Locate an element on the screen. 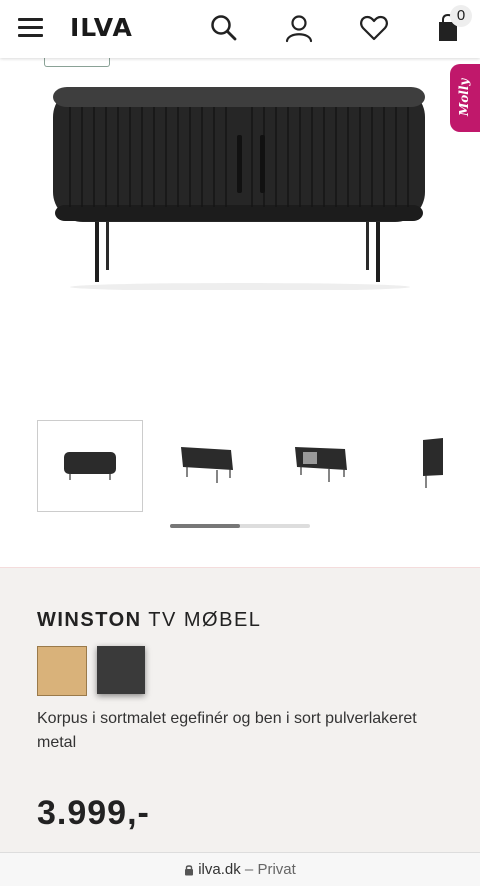 The height and width of the screenshot is (886, 480). color-swatch-oak is located at coordinates (62, 671).